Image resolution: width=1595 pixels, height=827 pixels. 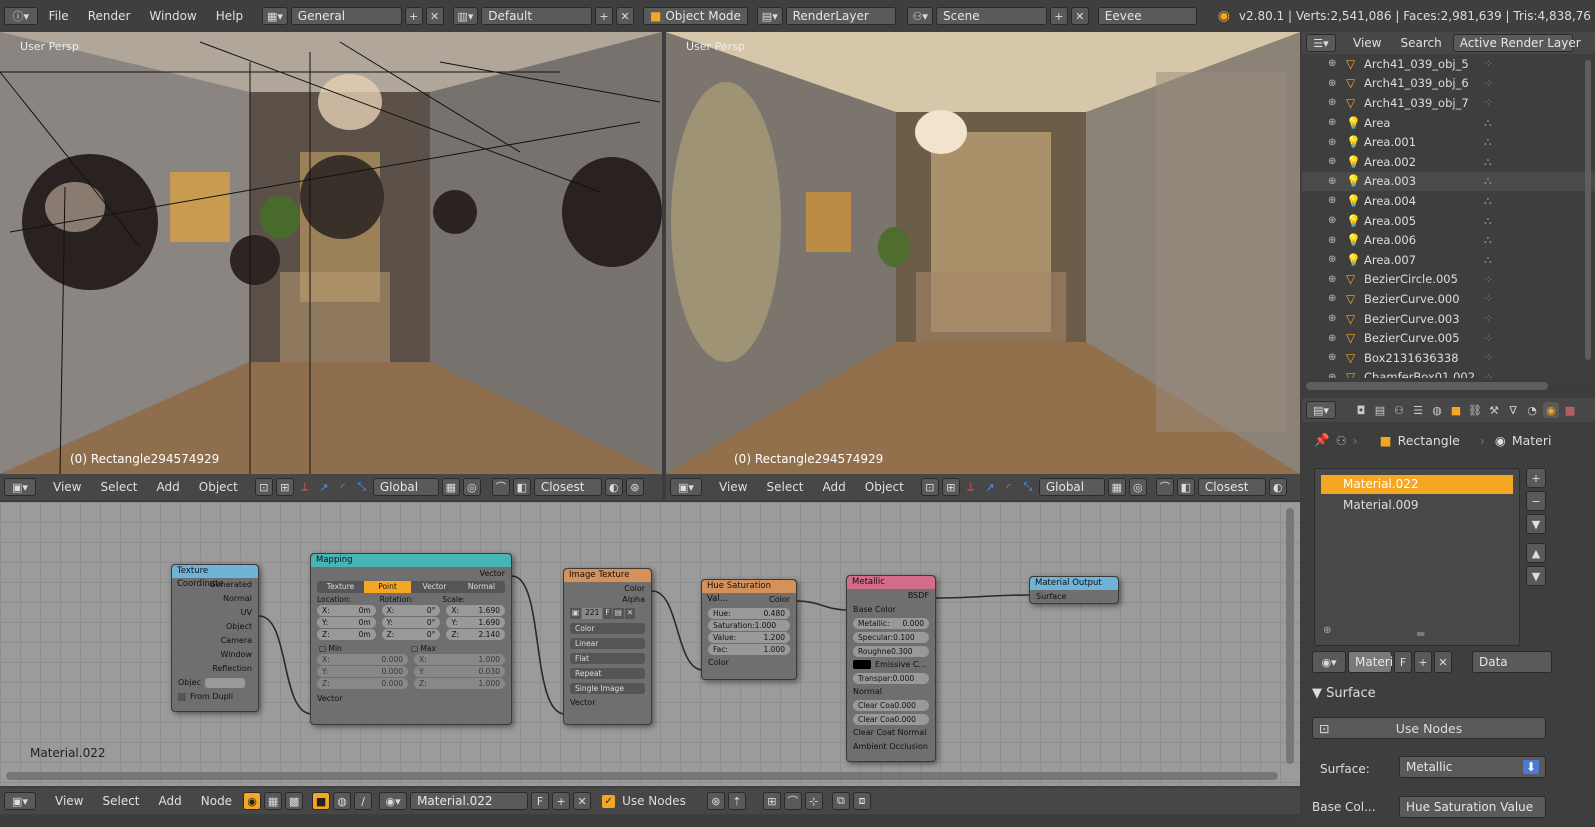 What do you see at coordinates (1009, 487) in the screenshot?
I see `rotate-icon: ◜` at bounding box center [1009, 487].